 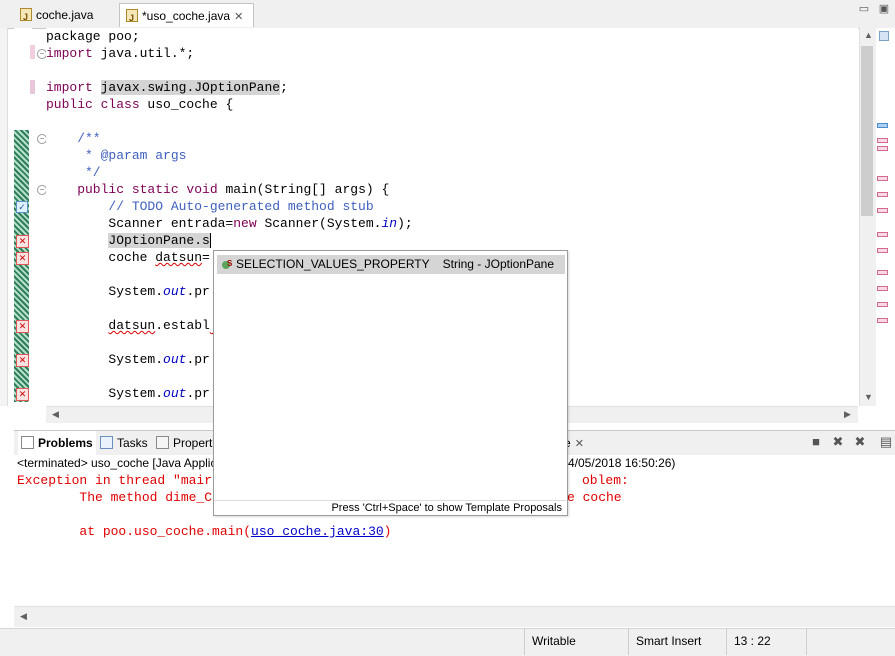 What do you see at coordinates (27, 442) in the screenshot?
I see `problems-icon` at bounding box center [27, 442].